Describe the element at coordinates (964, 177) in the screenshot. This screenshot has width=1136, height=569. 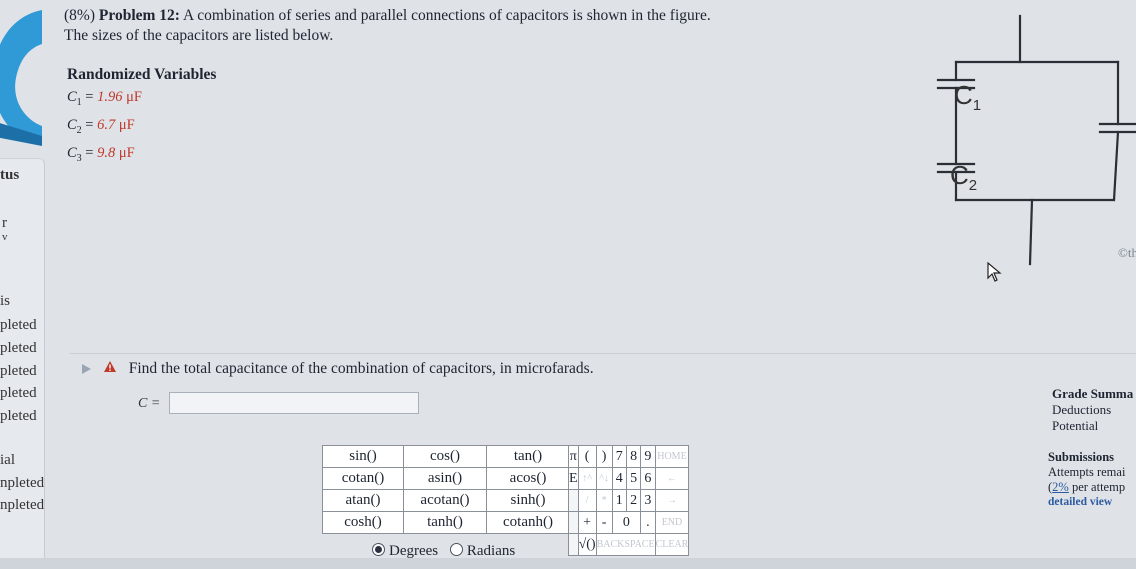
I see `label-c2: C2` at that location.